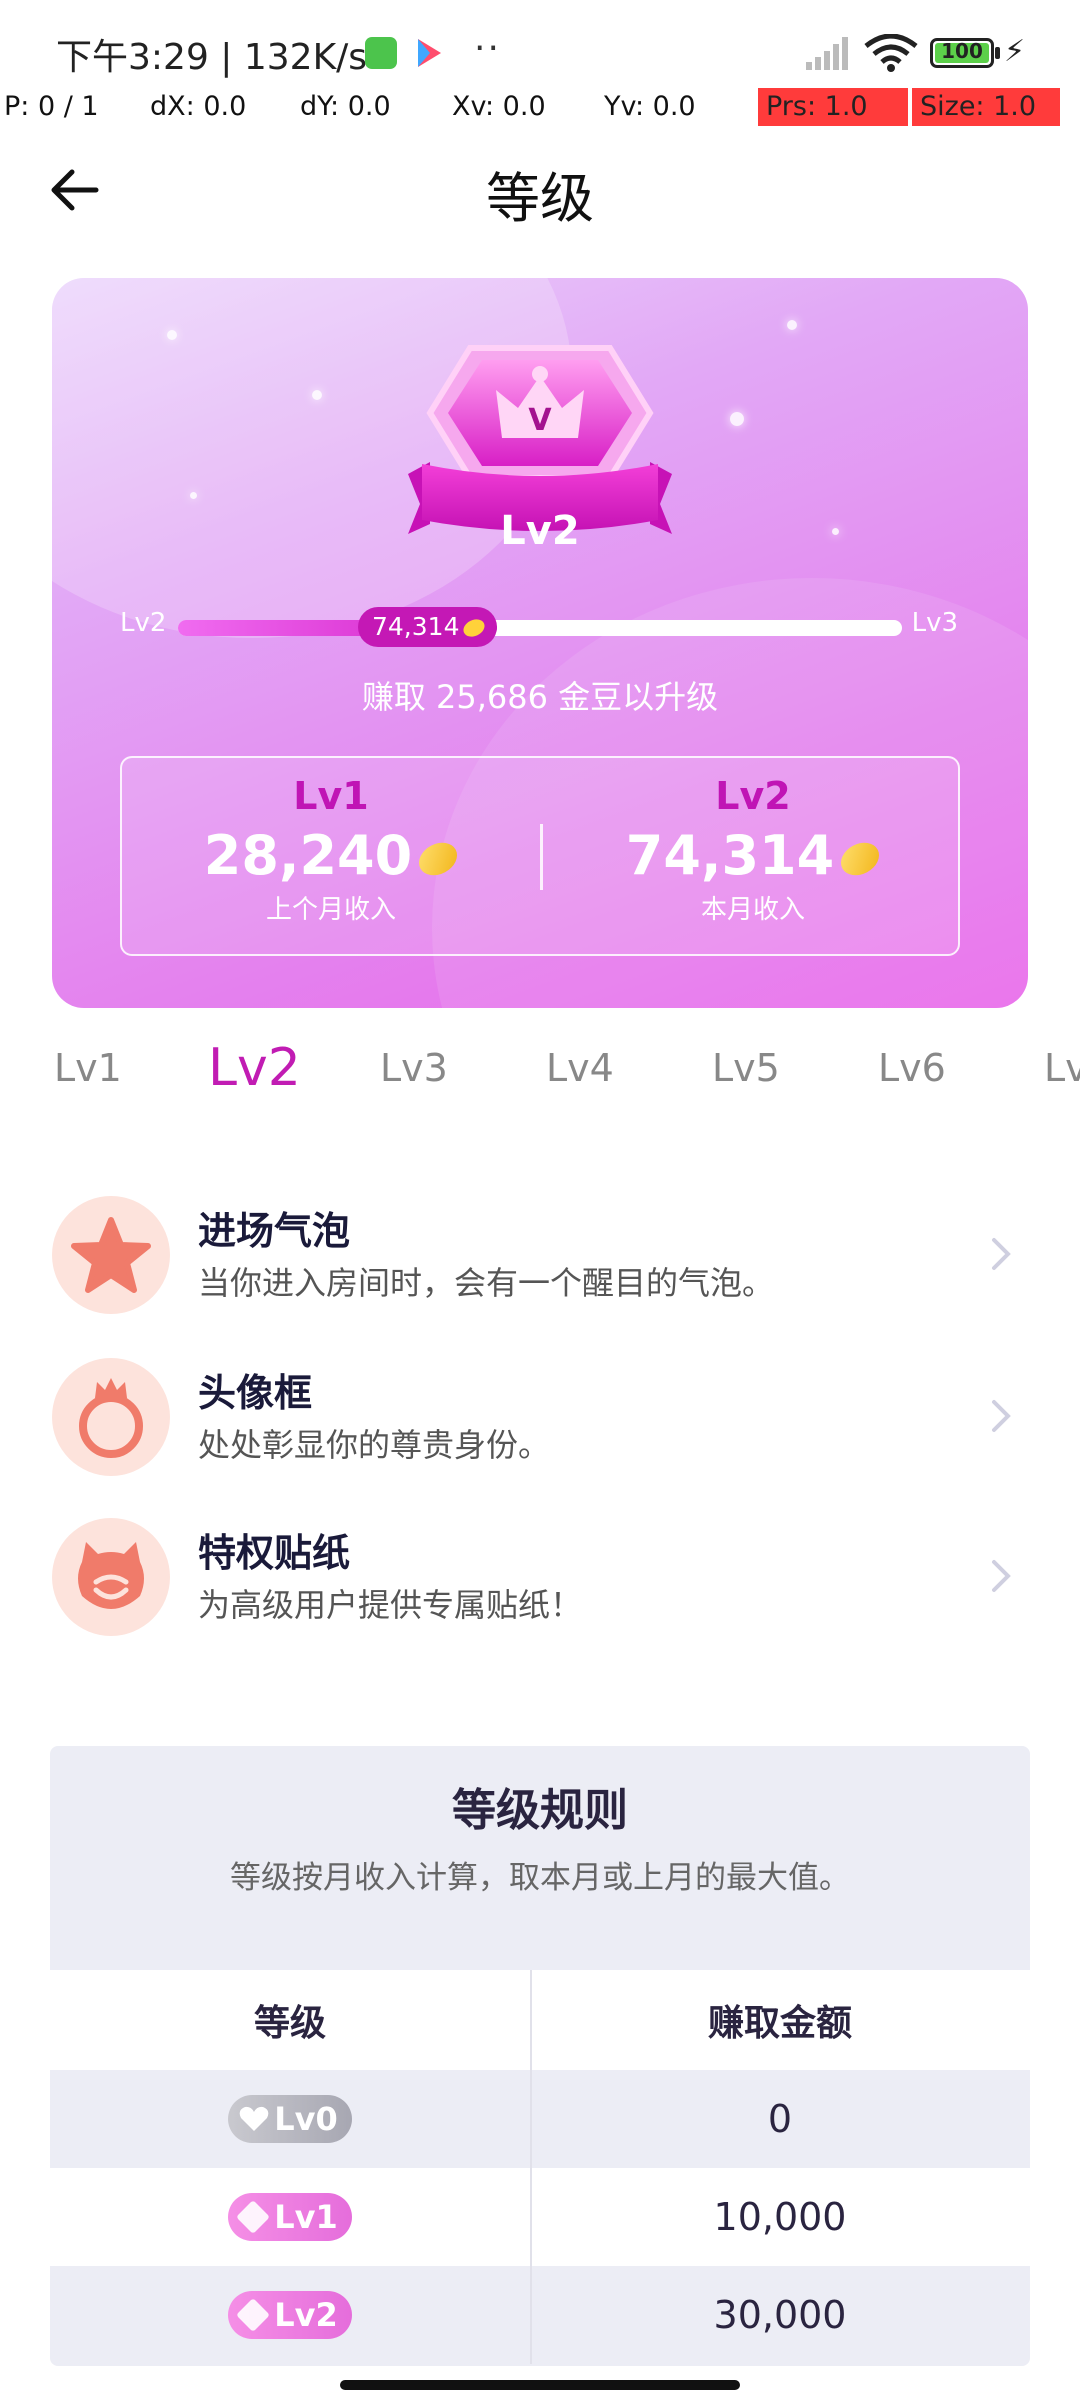  I want to click on debug-size: Size: 1.0, so click(986, 107).